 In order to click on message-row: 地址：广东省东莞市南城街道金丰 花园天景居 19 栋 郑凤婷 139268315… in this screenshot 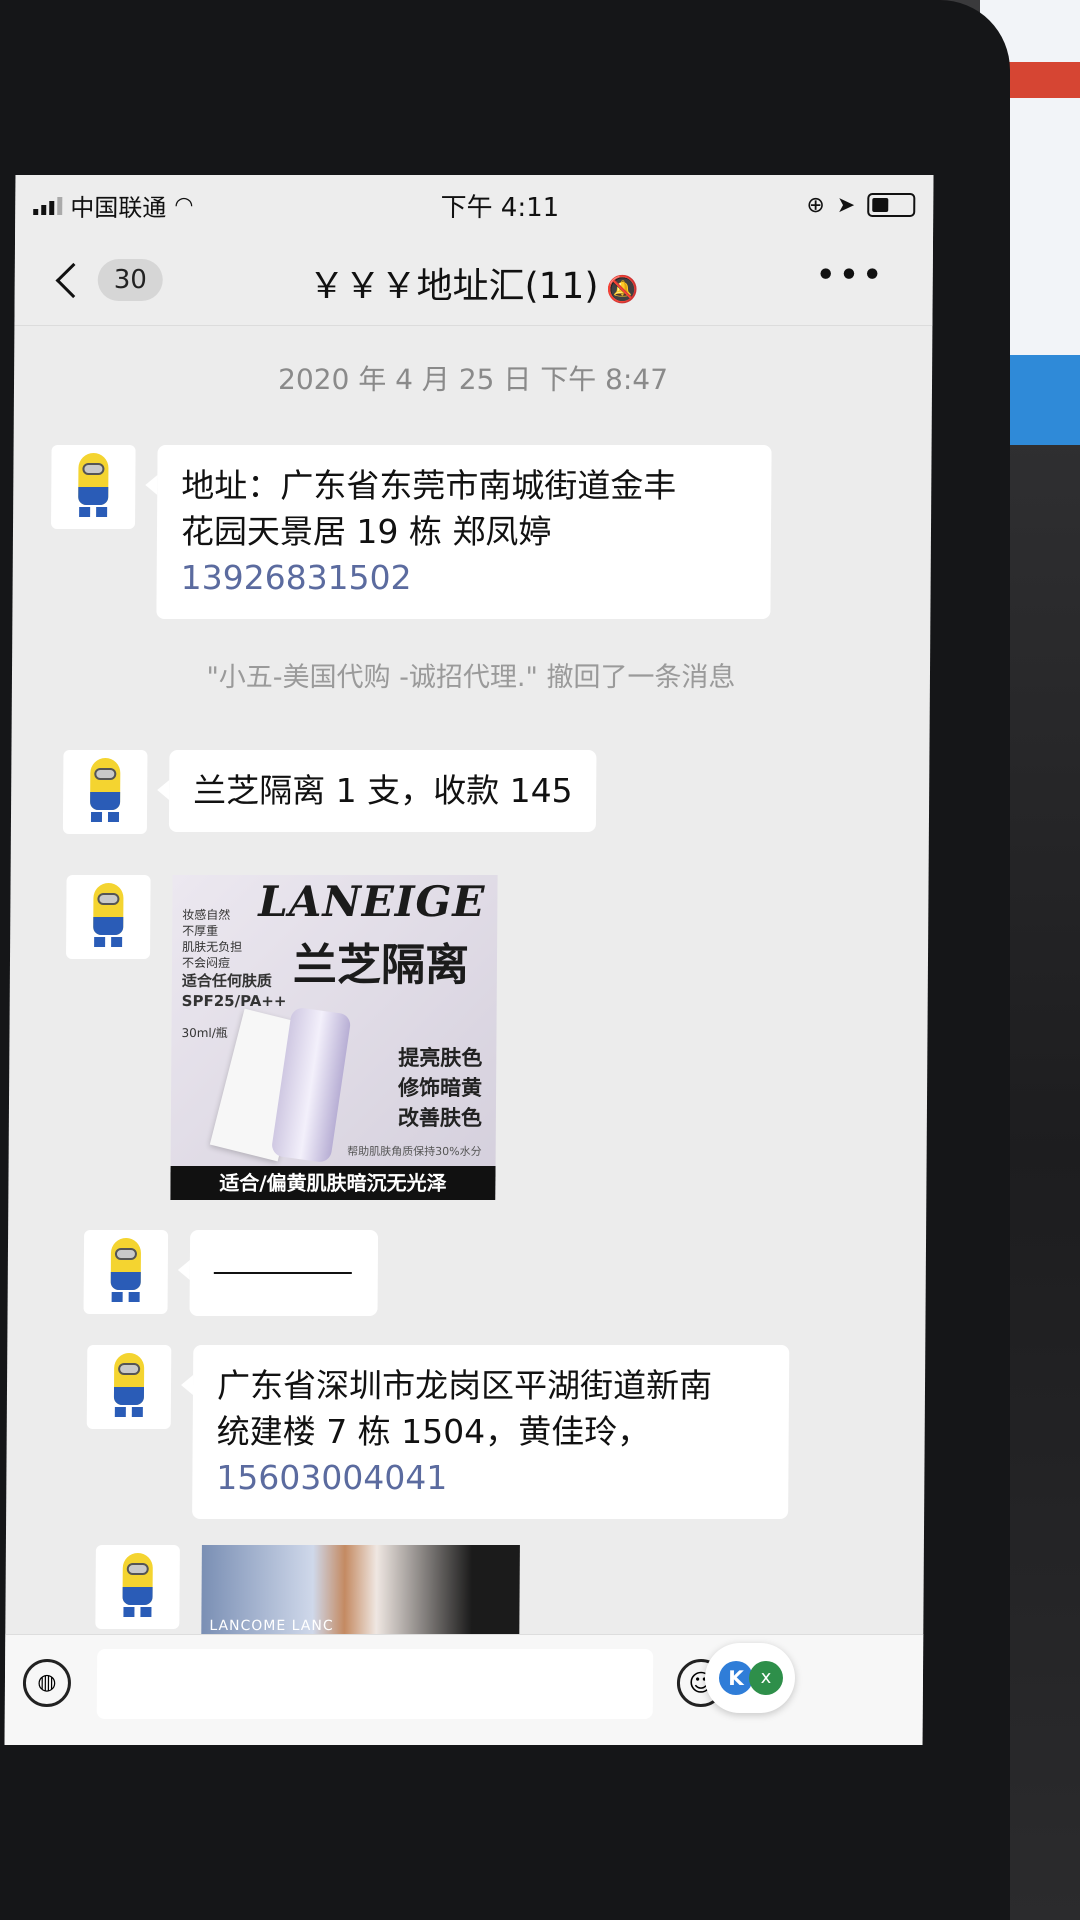, I will do `click(411, 532)`.